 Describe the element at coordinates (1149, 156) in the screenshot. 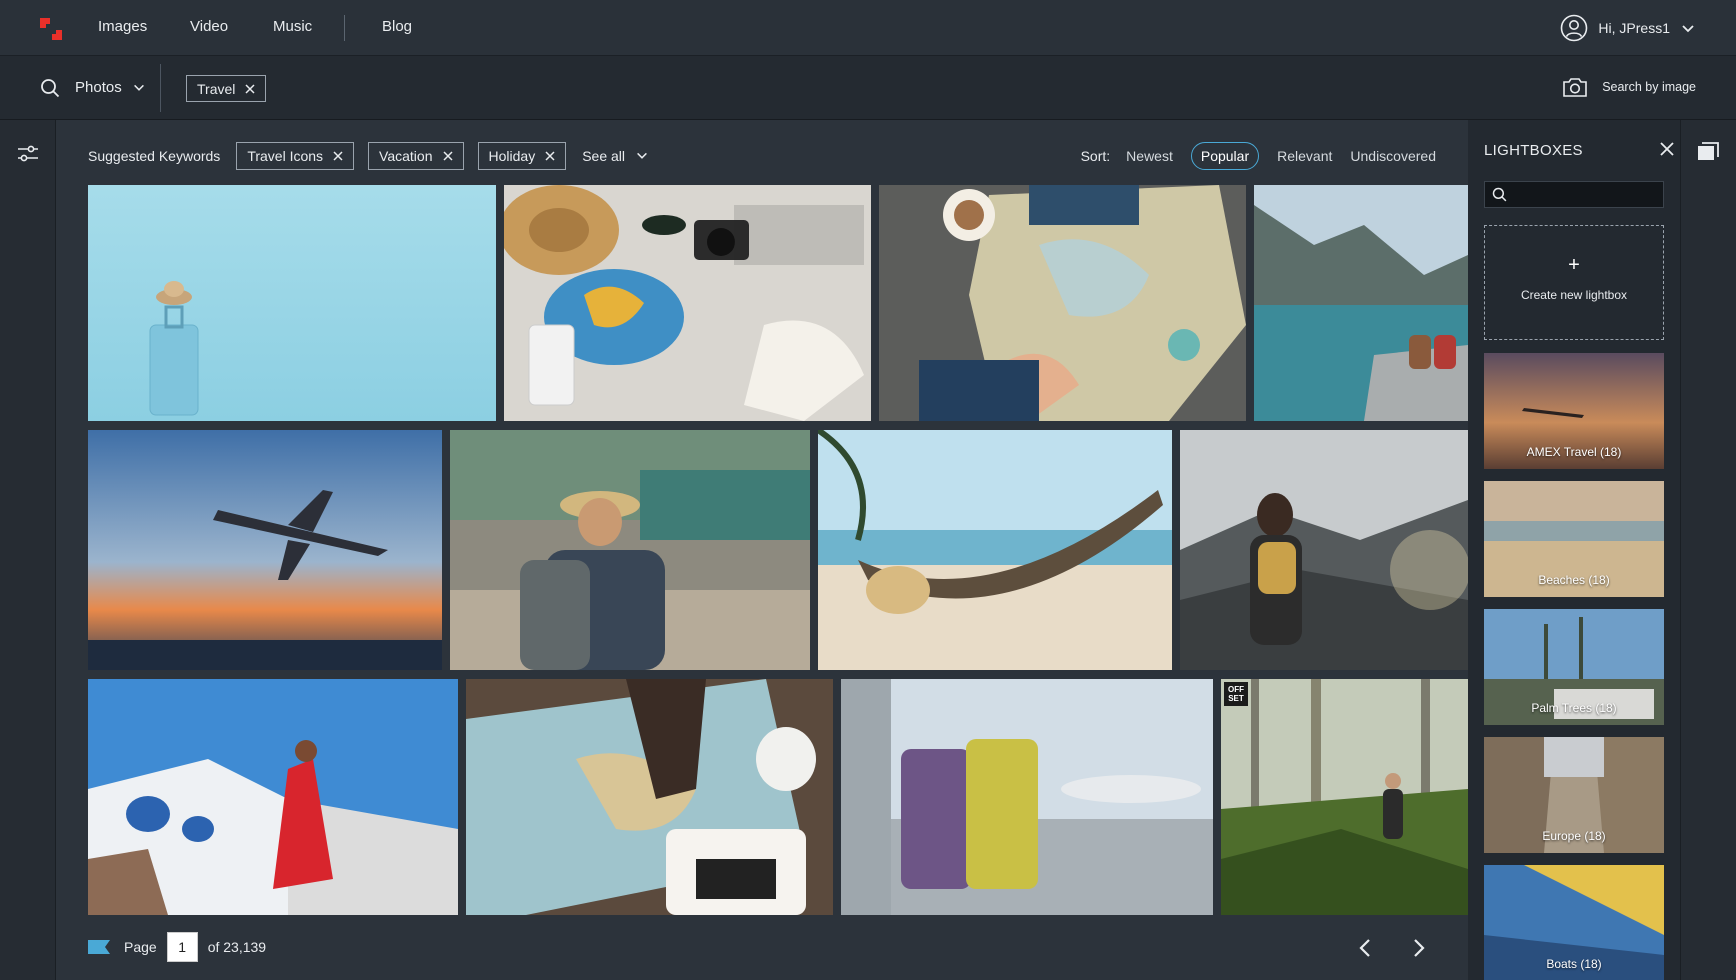

I see `sort-newest: Newest` at that location.